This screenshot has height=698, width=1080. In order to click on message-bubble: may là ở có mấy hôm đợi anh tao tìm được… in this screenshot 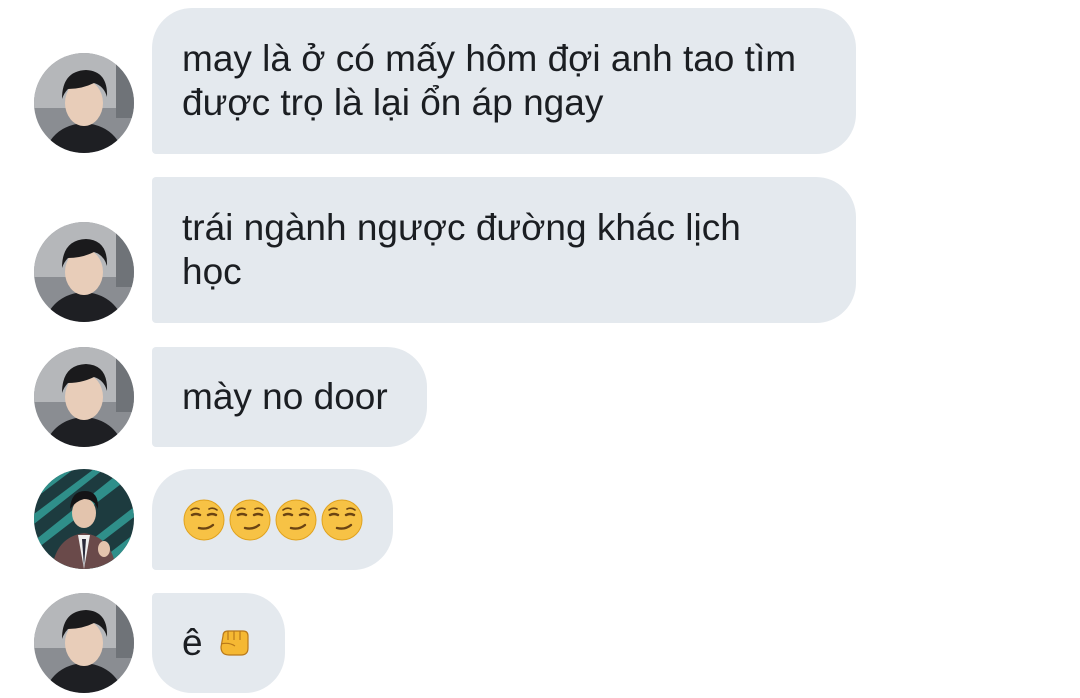, I will do `click(504, 81)`.